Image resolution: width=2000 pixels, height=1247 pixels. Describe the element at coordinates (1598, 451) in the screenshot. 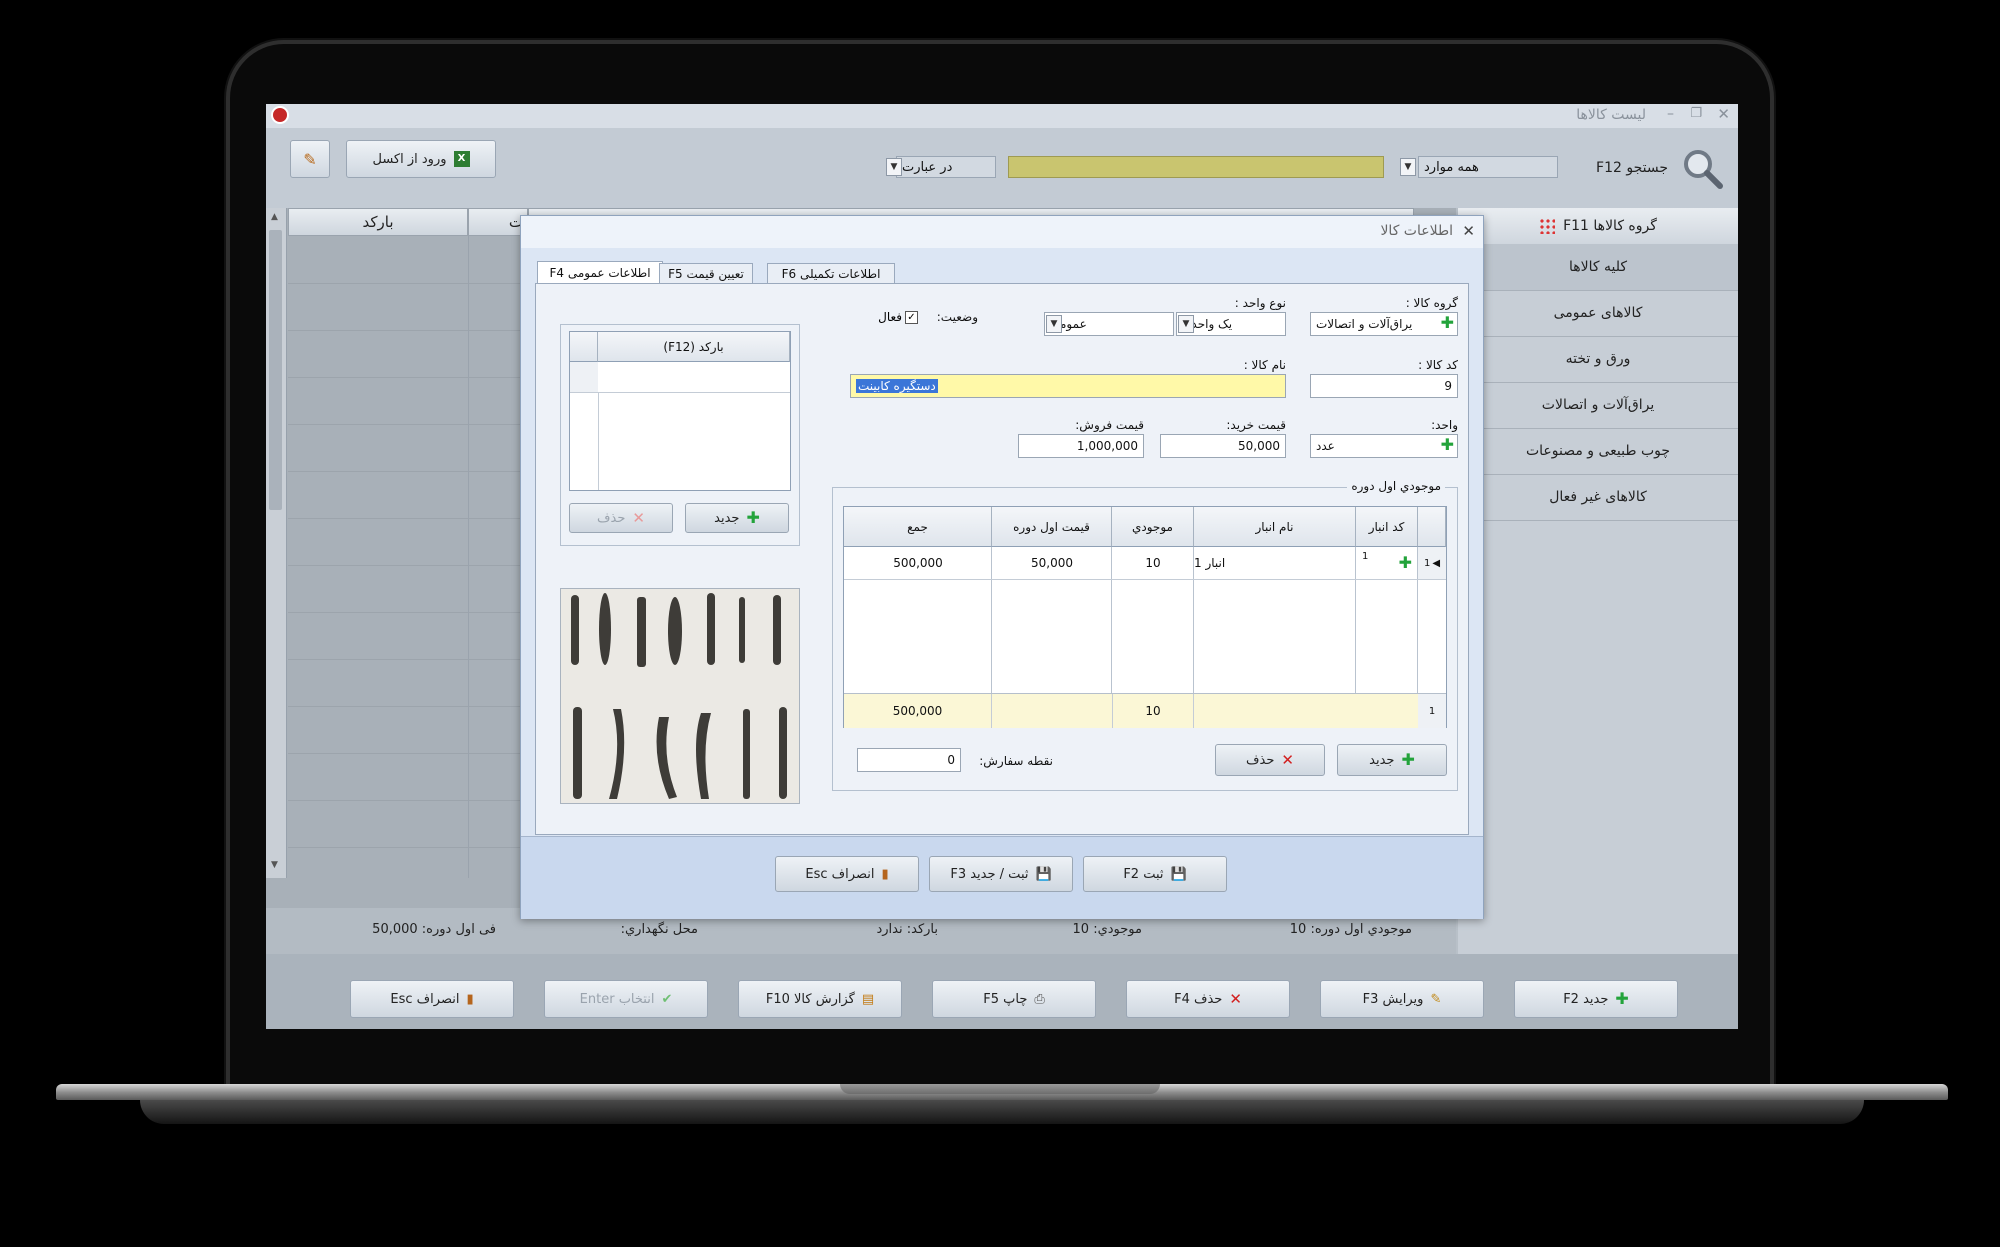

I see `sidebar-item-wood: چوب طبیعی و مصنوعات` at that location.